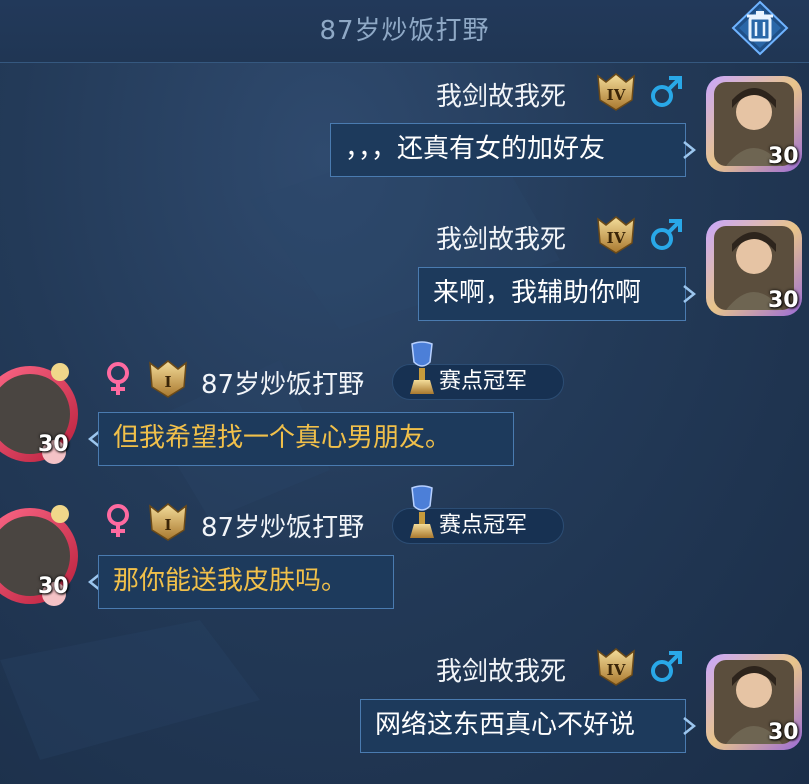 Image resolution: width=809 pixels, height=784 pixels. What do you see at coordinates (246, 582) in the screenshot?
I see `message-bubble: 那你能送我皮肤吗。` at bounding box center [246, 582].